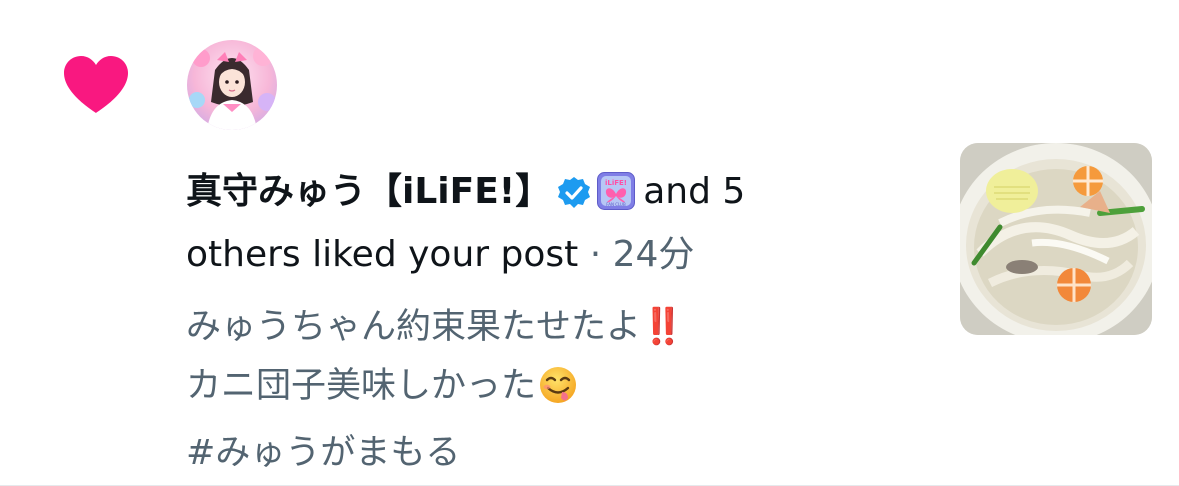 The height and width of the screenshot is (486, 1179). I want to click on yum-face-emoji, so click(558, 394).